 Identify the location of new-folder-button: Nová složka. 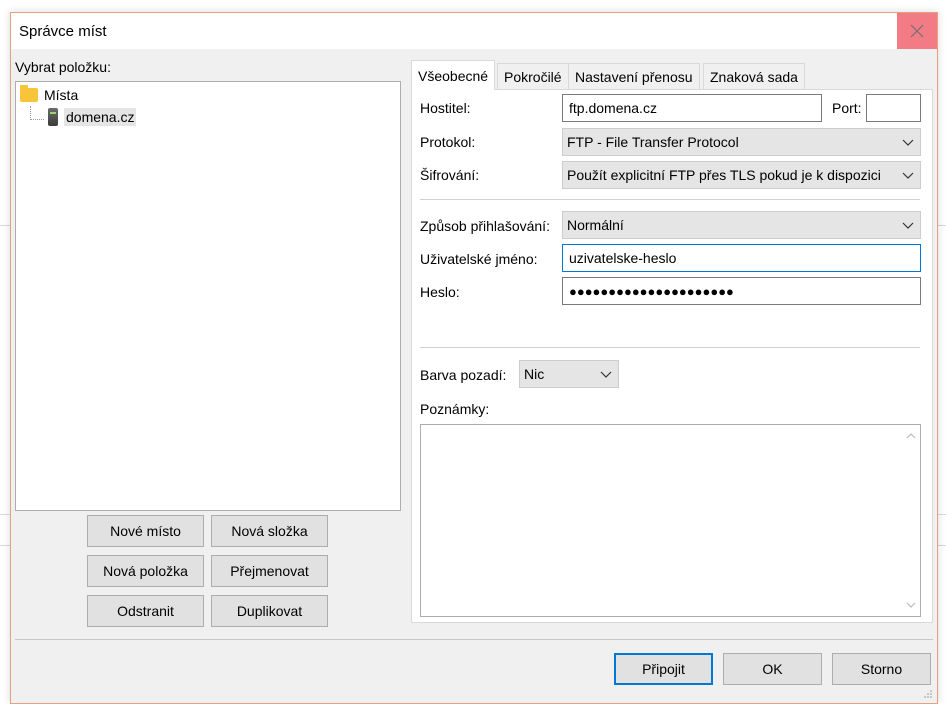
(269, 531).